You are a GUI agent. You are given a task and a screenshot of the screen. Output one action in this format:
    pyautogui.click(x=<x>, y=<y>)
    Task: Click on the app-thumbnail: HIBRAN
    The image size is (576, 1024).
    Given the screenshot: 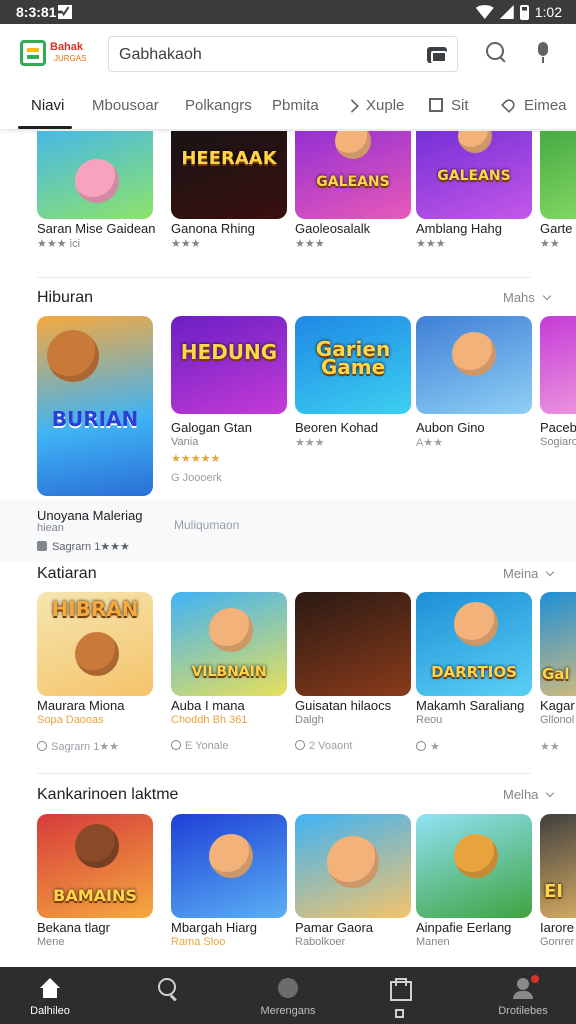 What is the action you would take?
    pyautogui.click(x=95, y=644)
    